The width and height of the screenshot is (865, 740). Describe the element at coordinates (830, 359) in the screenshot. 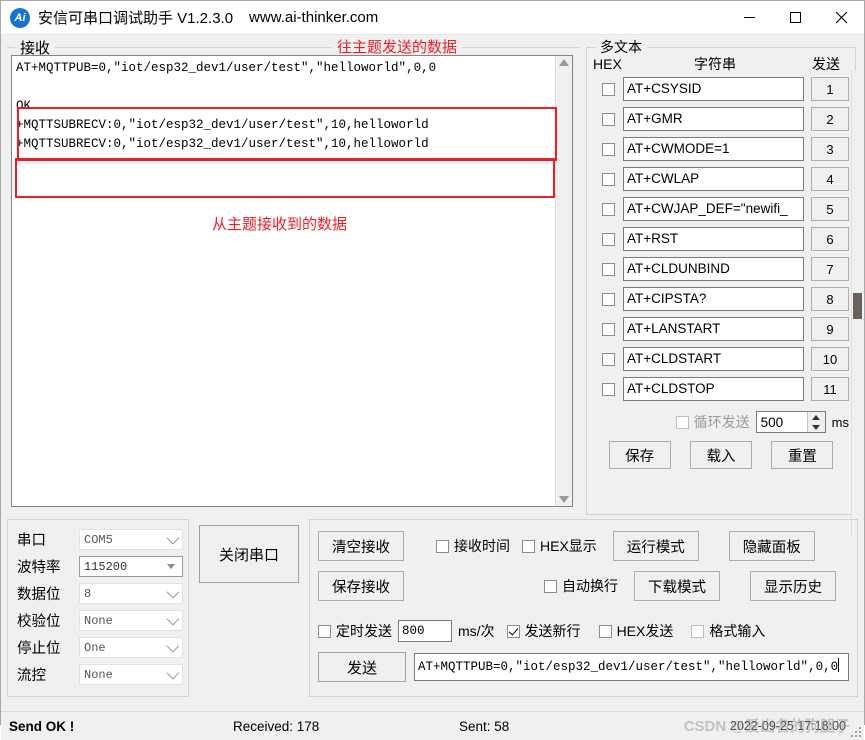

I see `command-send-button: 10` at that location.